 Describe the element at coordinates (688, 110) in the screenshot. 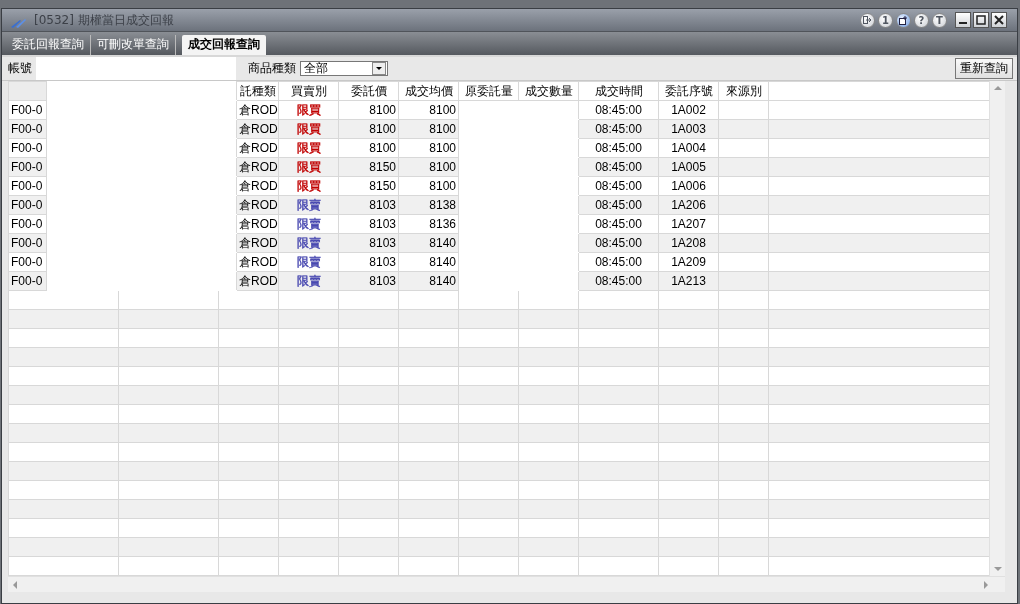

I see `table-cell: 1A002` at that location.